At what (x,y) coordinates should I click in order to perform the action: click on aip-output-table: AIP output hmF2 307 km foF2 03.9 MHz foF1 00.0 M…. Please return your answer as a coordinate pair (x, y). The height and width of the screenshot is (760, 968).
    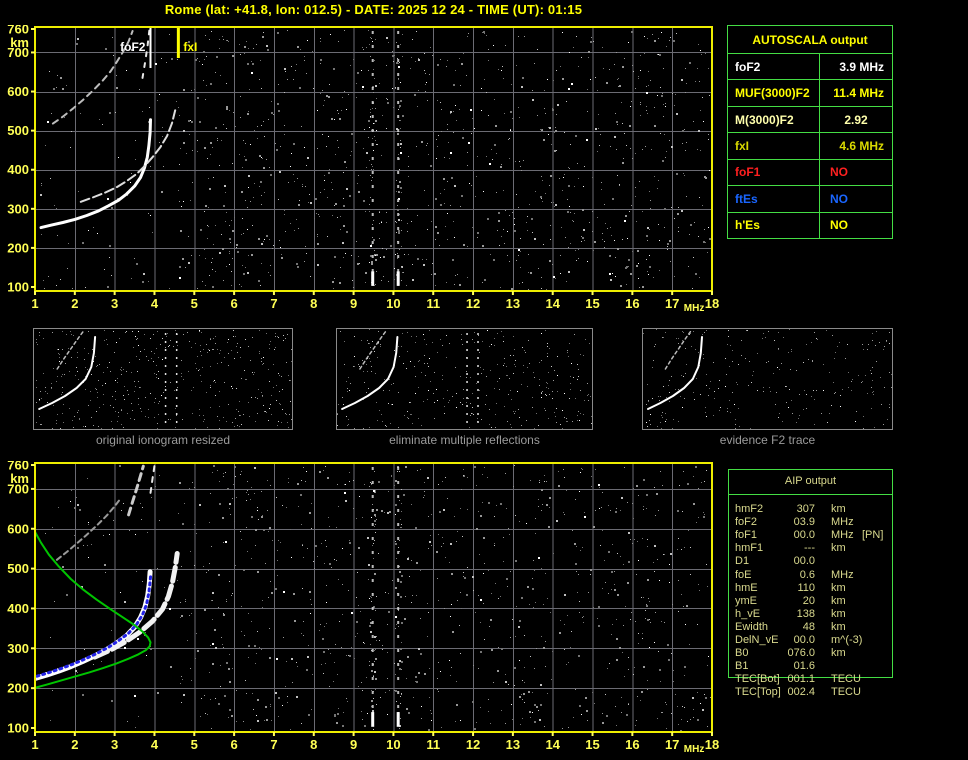
    Looking at the image, I should click on (810, 583).